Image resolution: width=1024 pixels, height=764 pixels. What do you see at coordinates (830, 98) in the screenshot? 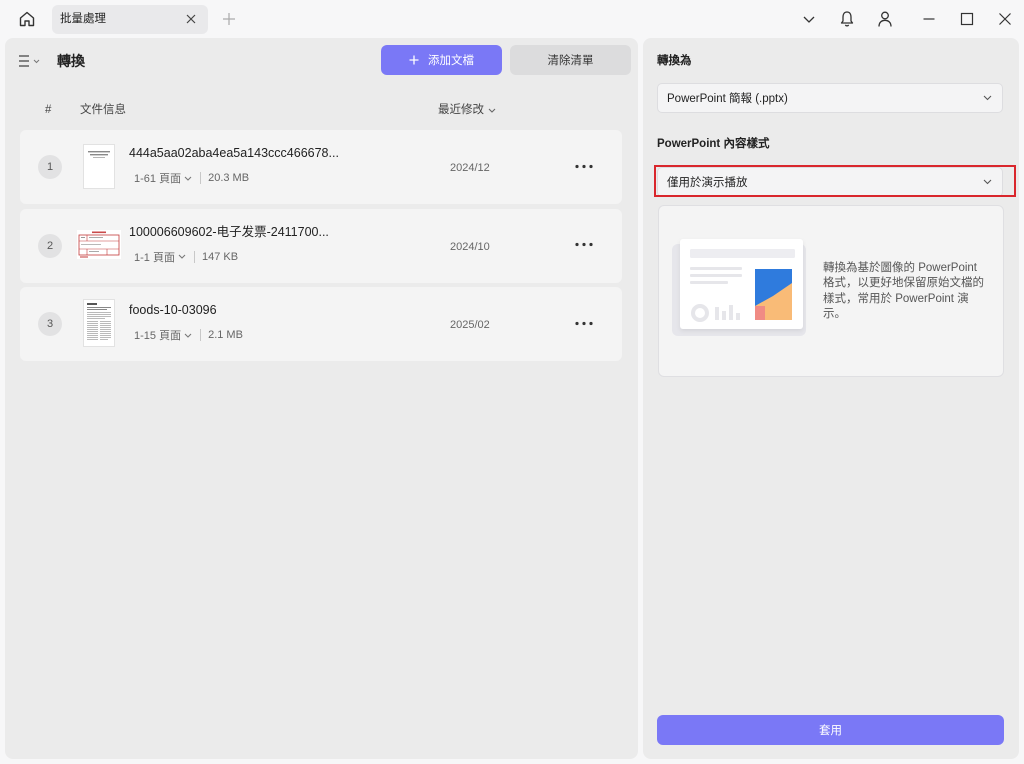
I see `format-select: PowerPoint 簡報 (.pptx)` at bounding box center [830, 98].